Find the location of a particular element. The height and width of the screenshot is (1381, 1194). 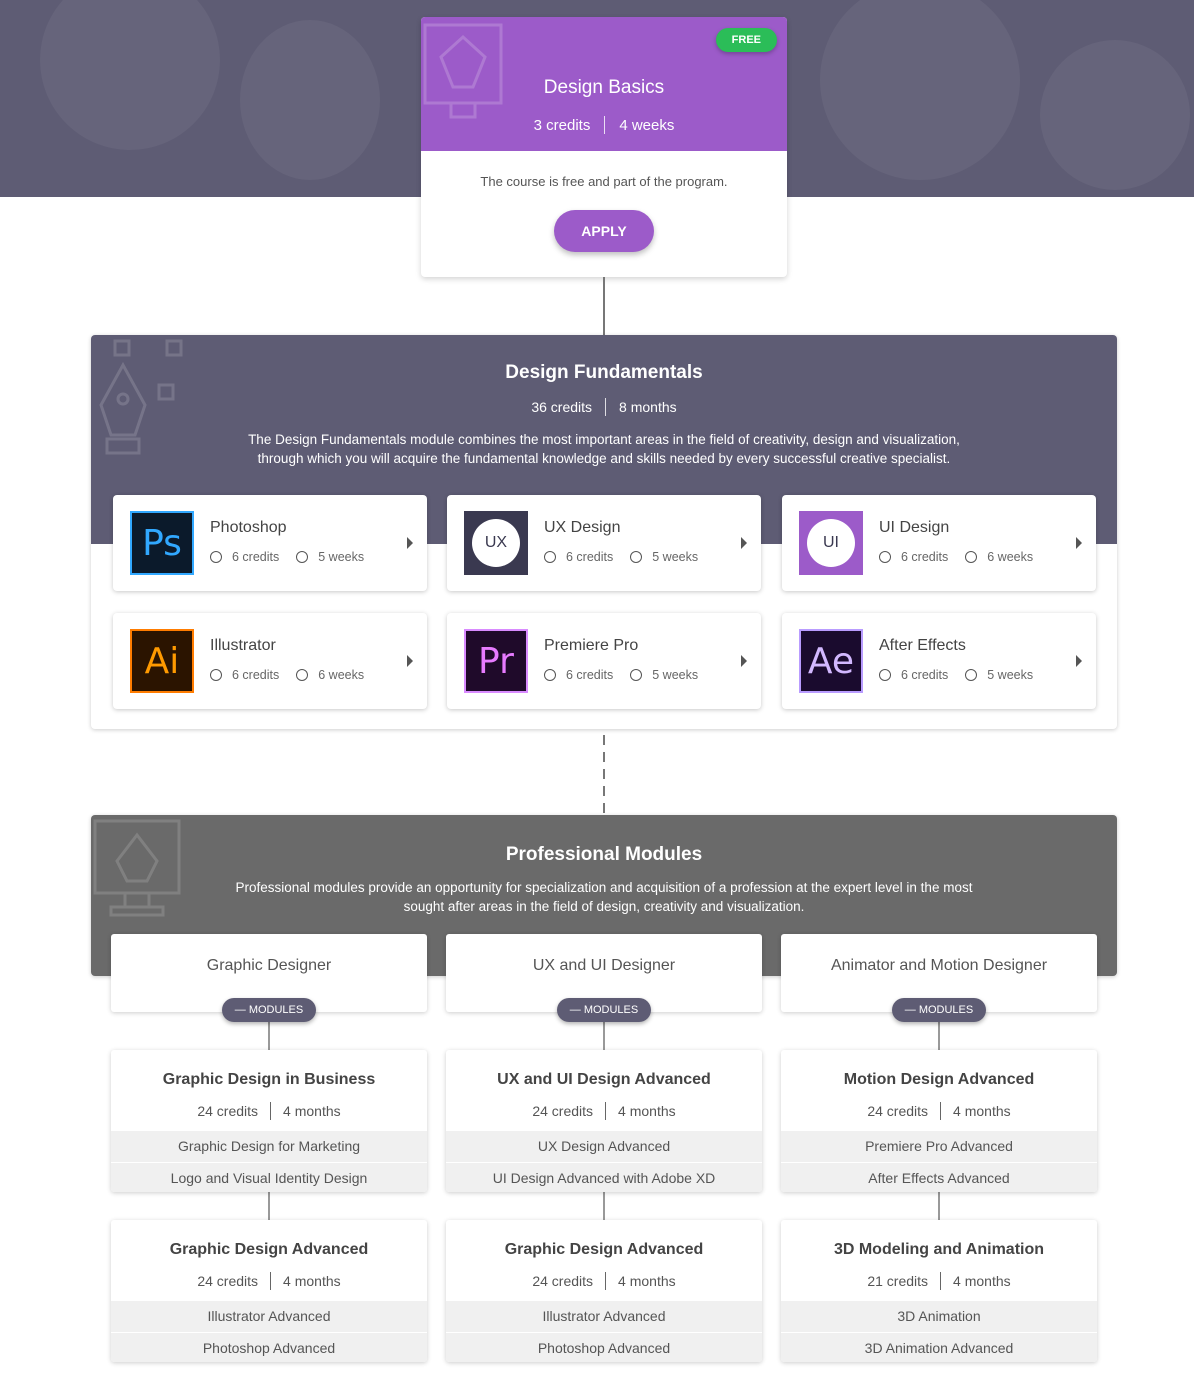

ui-icon: UI is located at coordinates (831, 543).